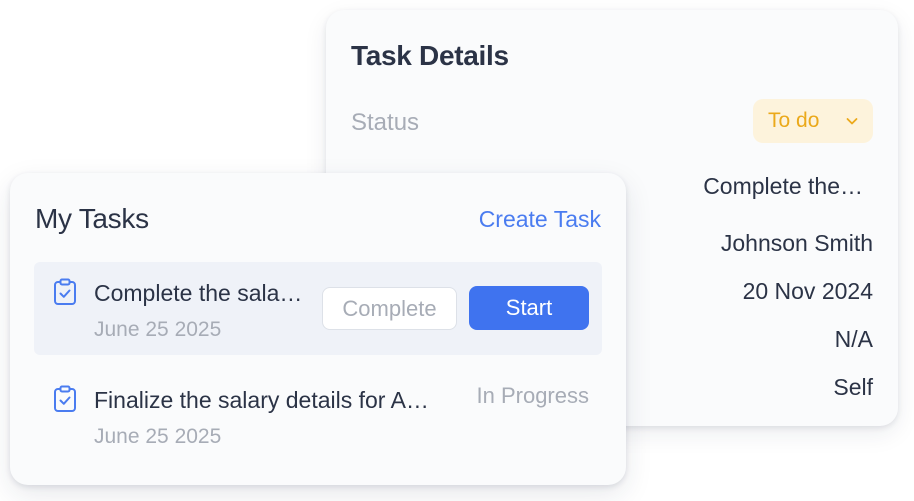 The height and width of the screenshot is (501, 914). Describe the element at coordinates (794, 120) in the screenshot. I see `status-value: To do` at that location.